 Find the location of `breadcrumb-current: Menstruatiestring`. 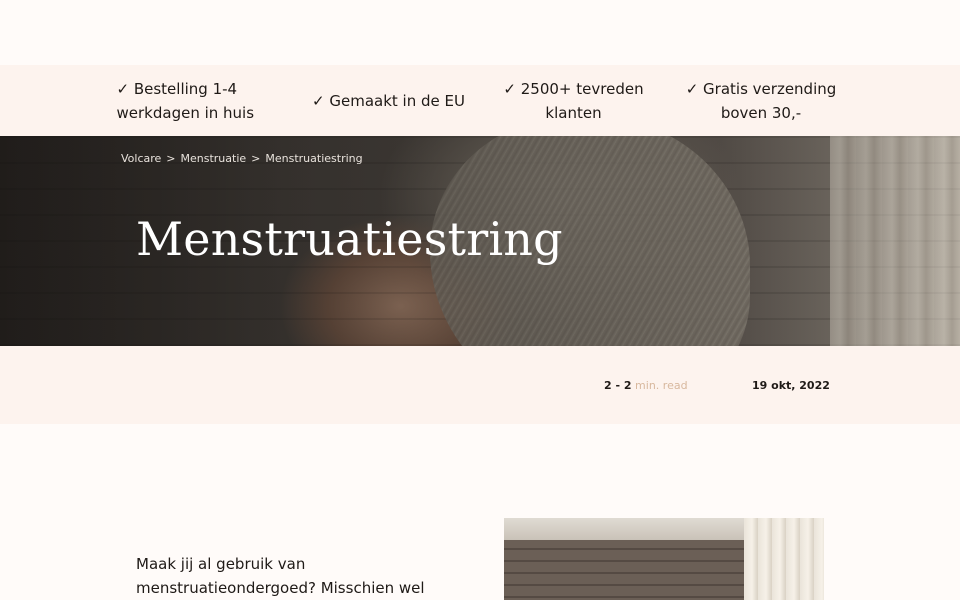

breadcrumb-current: Menstruatiestring is located at coordinates (314, 158).